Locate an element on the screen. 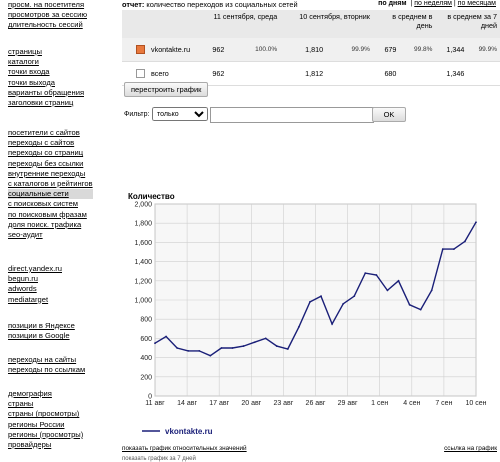  x-tick-label: 17 авг is located at coordinates (219, 403).